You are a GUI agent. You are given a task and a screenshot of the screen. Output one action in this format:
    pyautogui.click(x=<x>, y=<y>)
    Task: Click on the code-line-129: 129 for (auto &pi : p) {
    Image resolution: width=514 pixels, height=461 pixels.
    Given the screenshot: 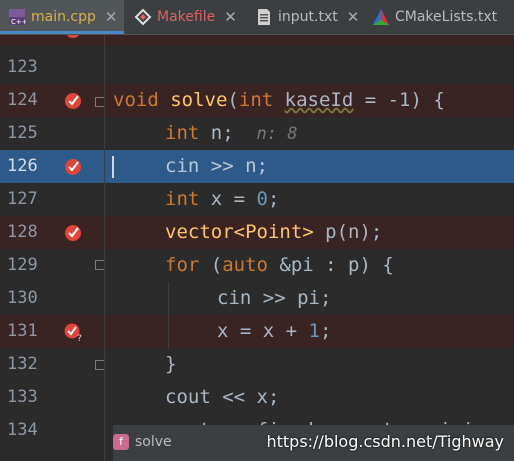 What is the action you would take?
    pyautogui.click(x=257, y=265)
    